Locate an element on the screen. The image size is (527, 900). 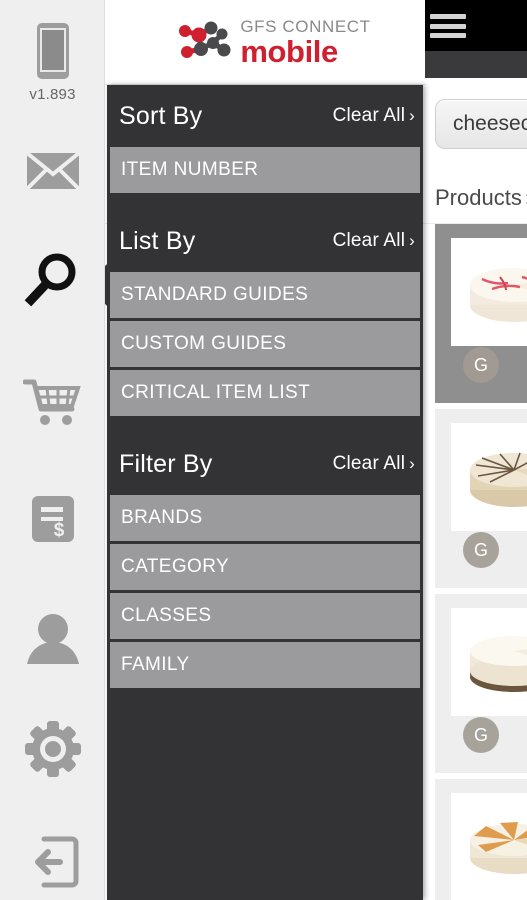
gear-icon is located at coordinates (52, 749).